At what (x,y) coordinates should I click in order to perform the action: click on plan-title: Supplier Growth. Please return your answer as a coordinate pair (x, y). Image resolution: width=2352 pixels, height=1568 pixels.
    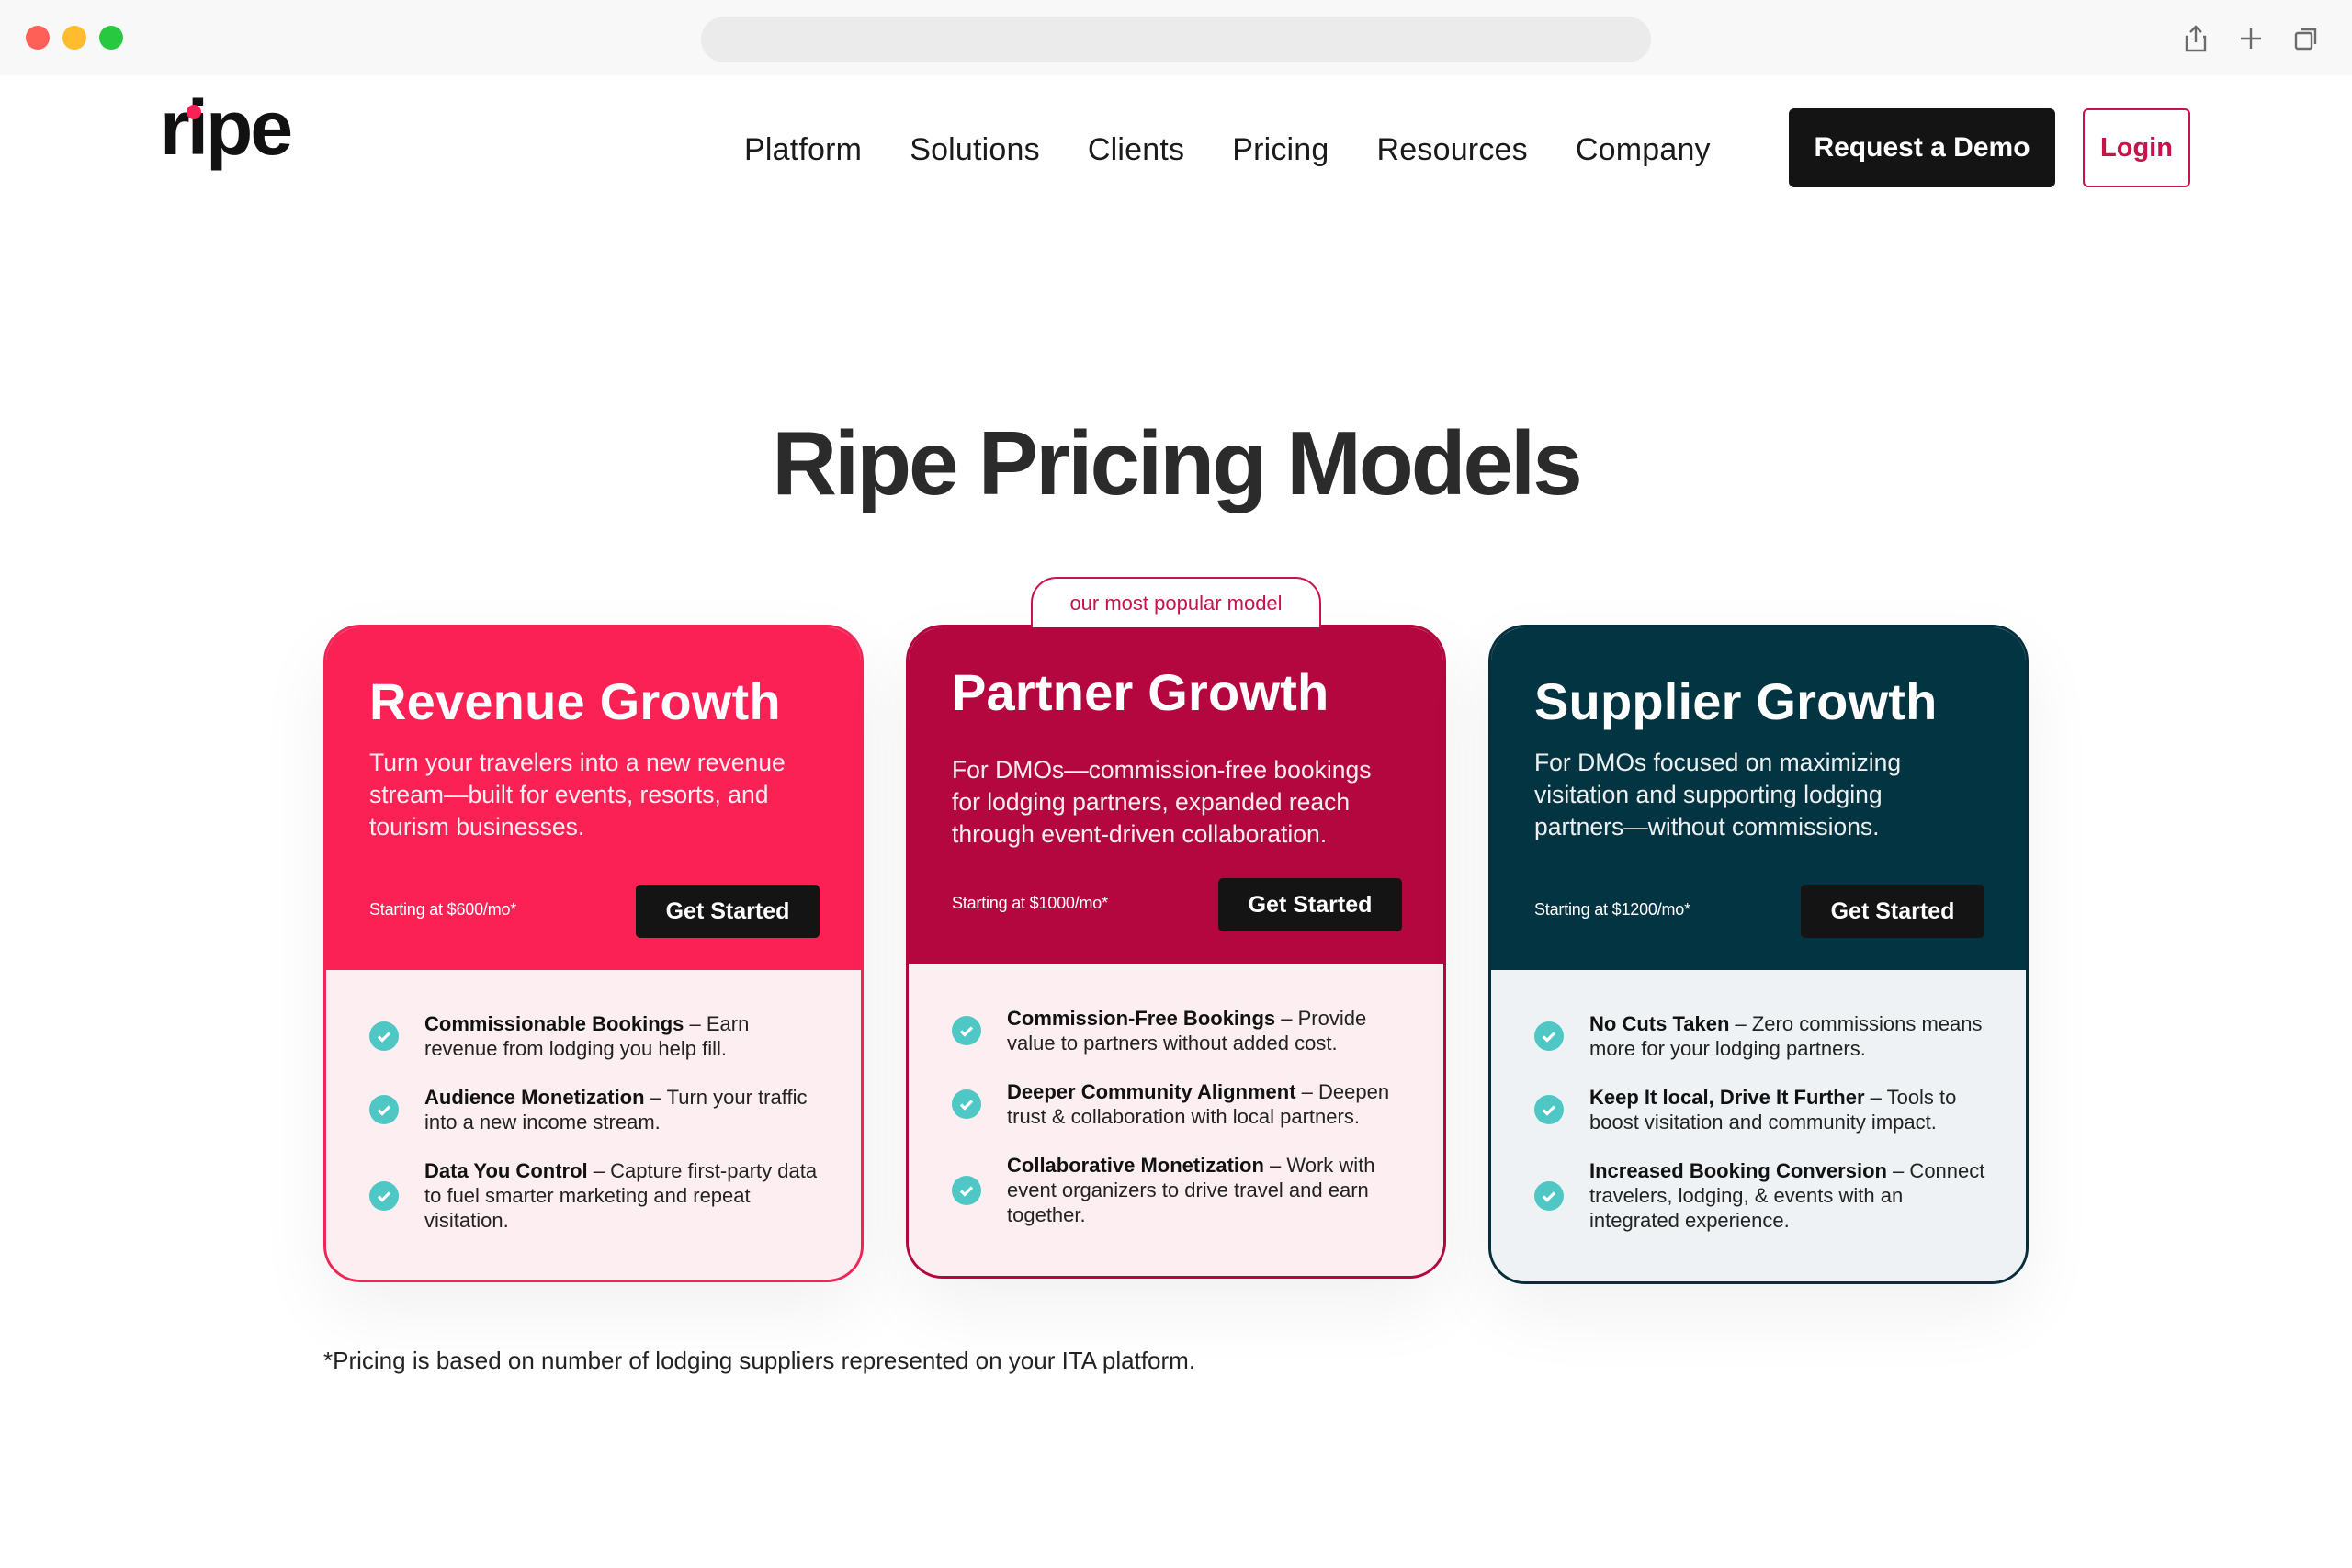
    Looking at the image, I should click on (1736, 701).